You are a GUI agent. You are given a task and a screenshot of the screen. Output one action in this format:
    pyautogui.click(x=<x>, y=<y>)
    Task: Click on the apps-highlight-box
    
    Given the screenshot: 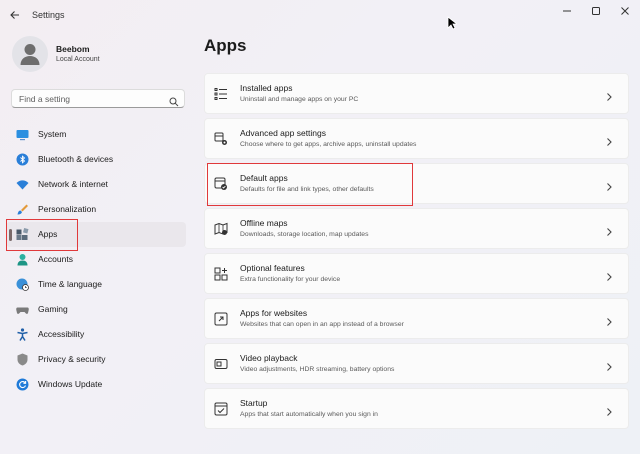 What is the action you would take?
    pyautogui.click(x=42, y=235)
    